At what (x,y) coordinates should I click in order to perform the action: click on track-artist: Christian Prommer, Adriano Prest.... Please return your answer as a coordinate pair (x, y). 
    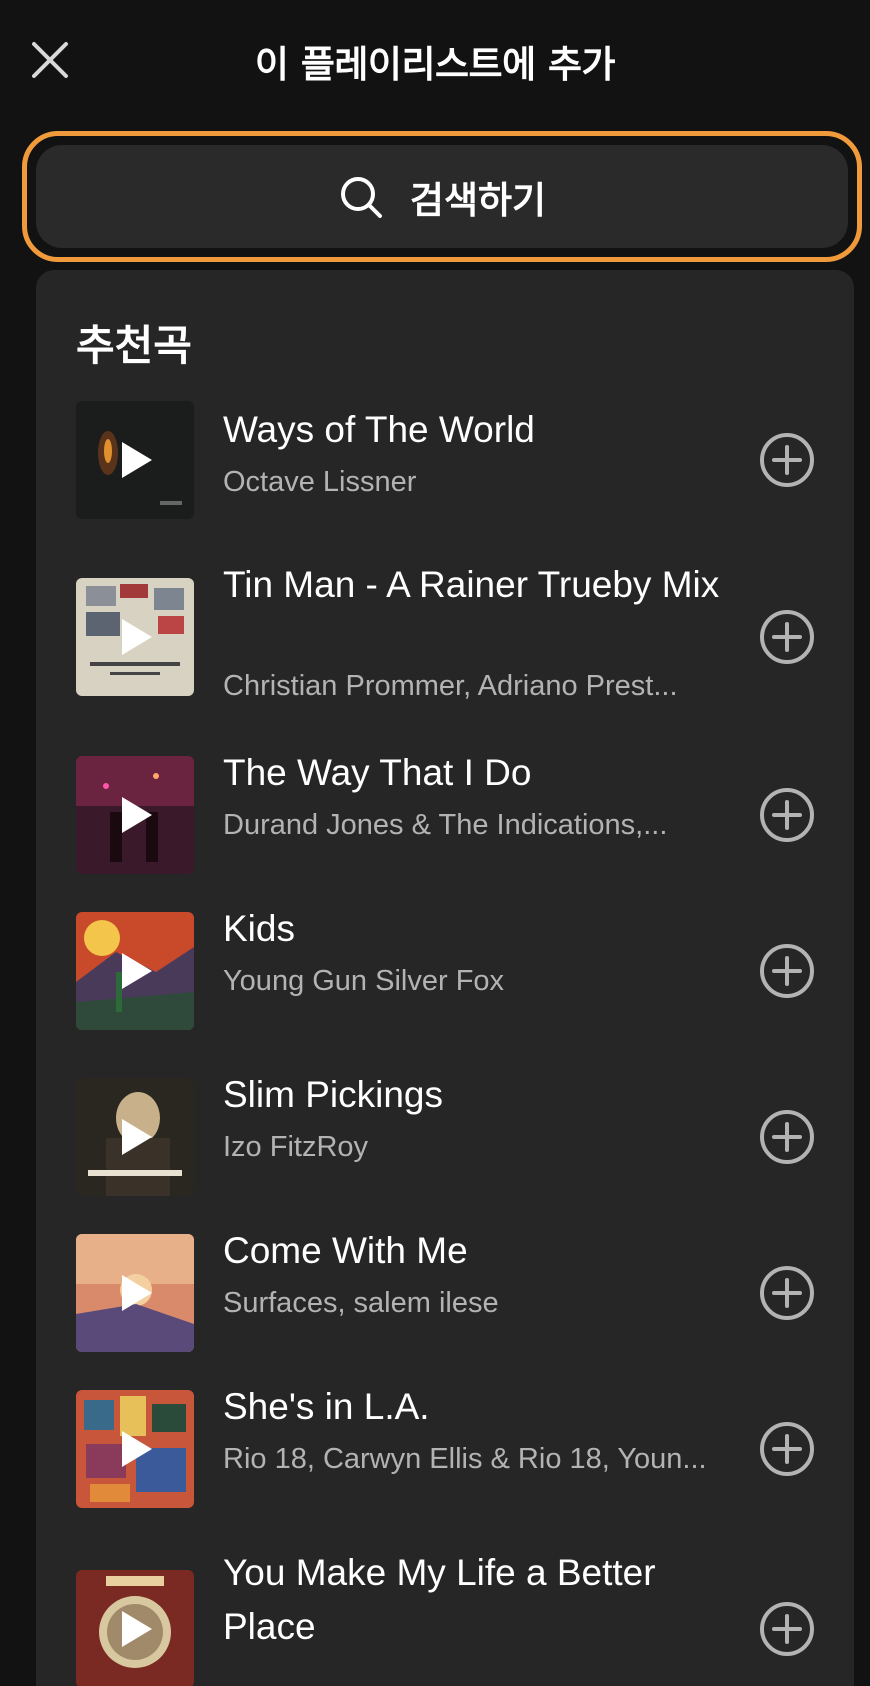
    Looking at the image, I should click on (450, 686).